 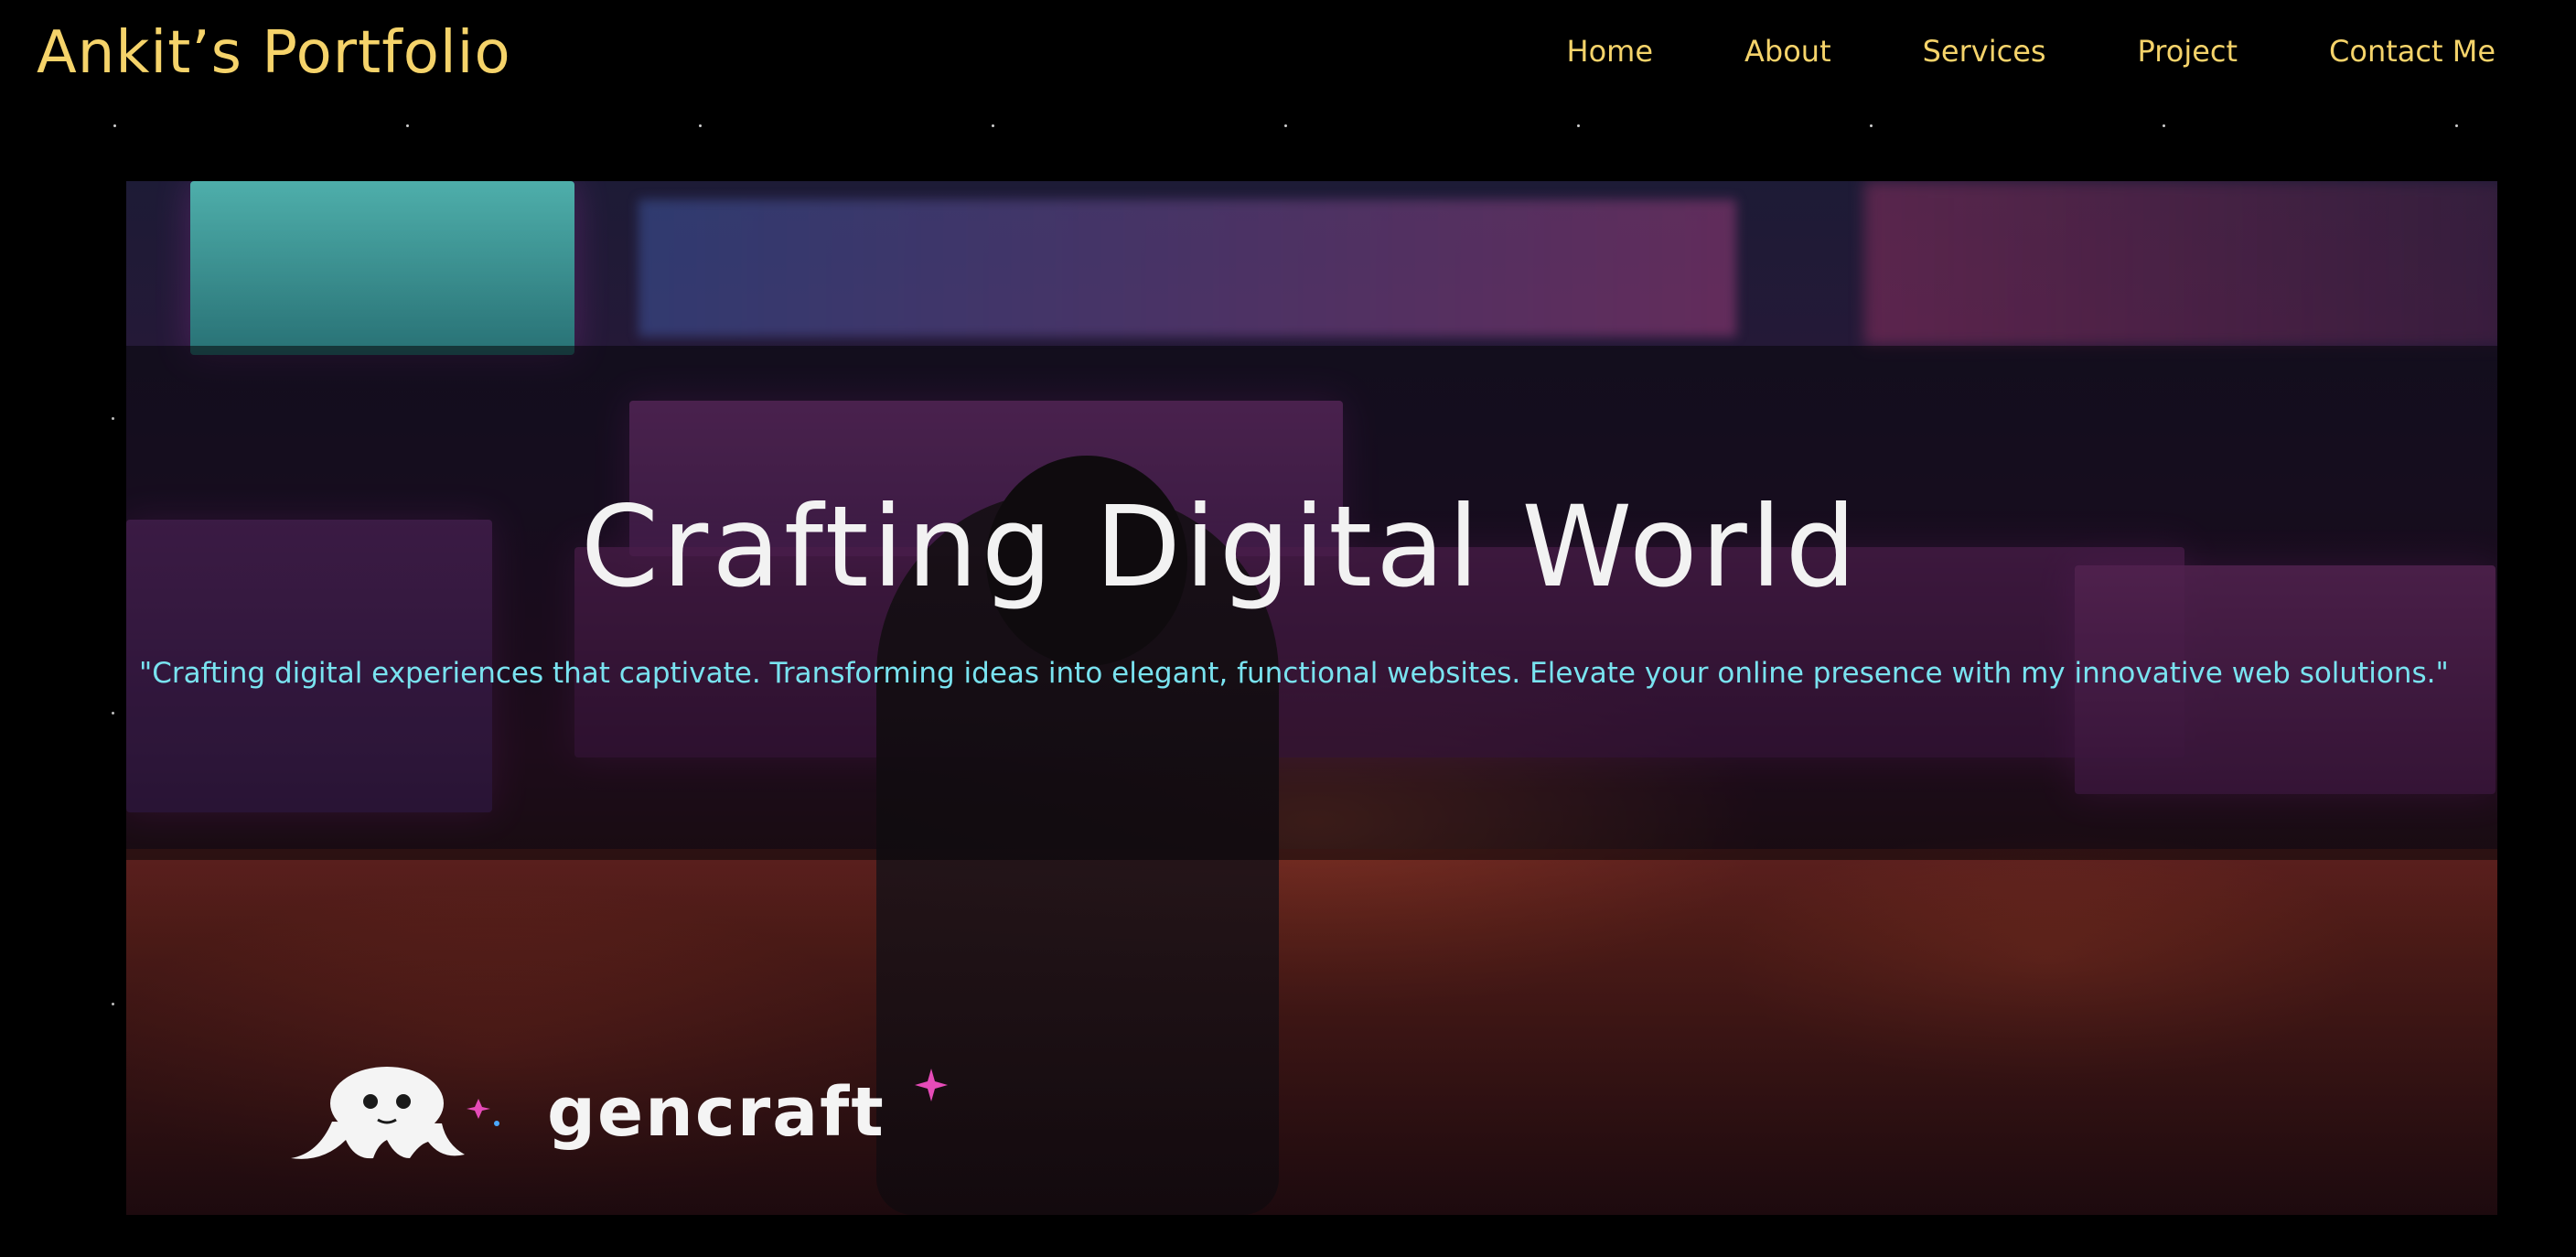 What do you see at coordinates (2413, 51) in the screenshot?
I see `nav-link-contact-me: Contact Me` at bounding box center [2413, 51].